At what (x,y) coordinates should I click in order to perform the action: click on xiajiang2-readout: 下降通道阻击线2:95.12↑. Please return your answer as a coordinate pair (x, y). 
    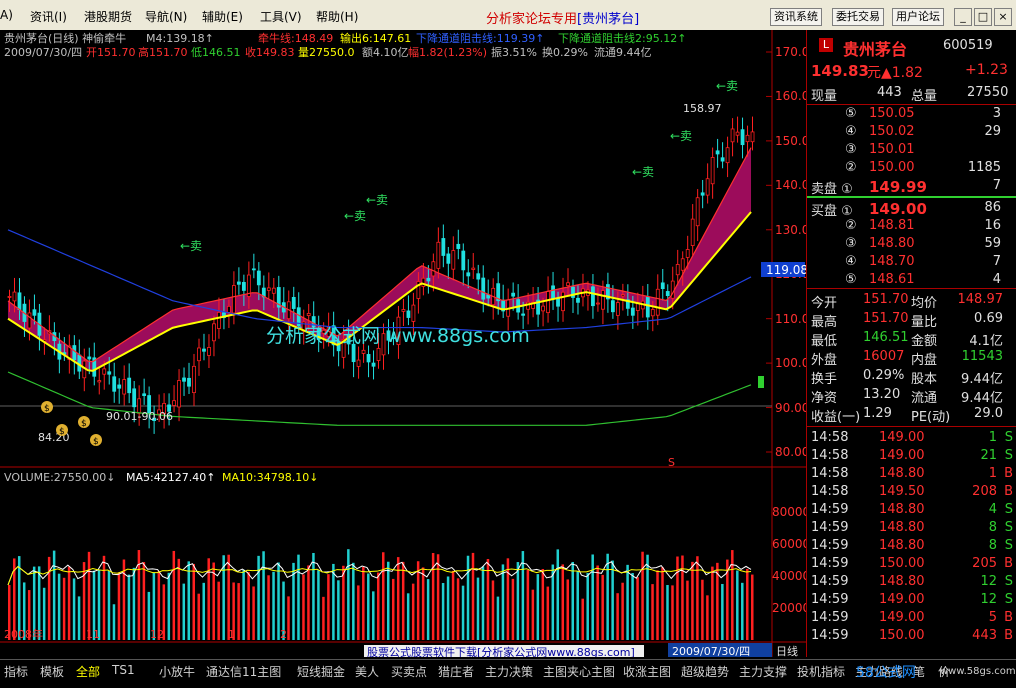
    Looking at the image, I should click on (622, 38).